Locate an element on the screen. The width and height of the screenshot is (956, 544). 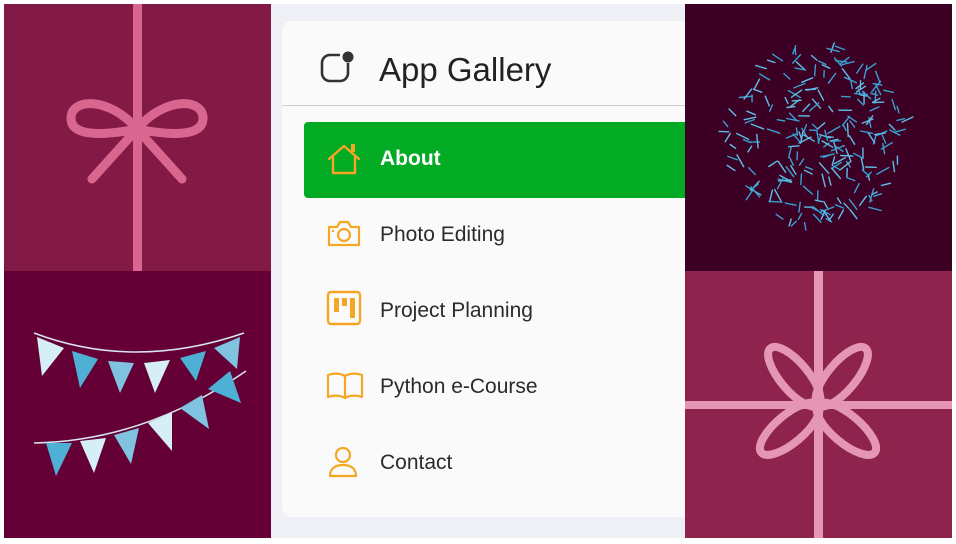
bunting-tile is located at coordinates (137, 404).